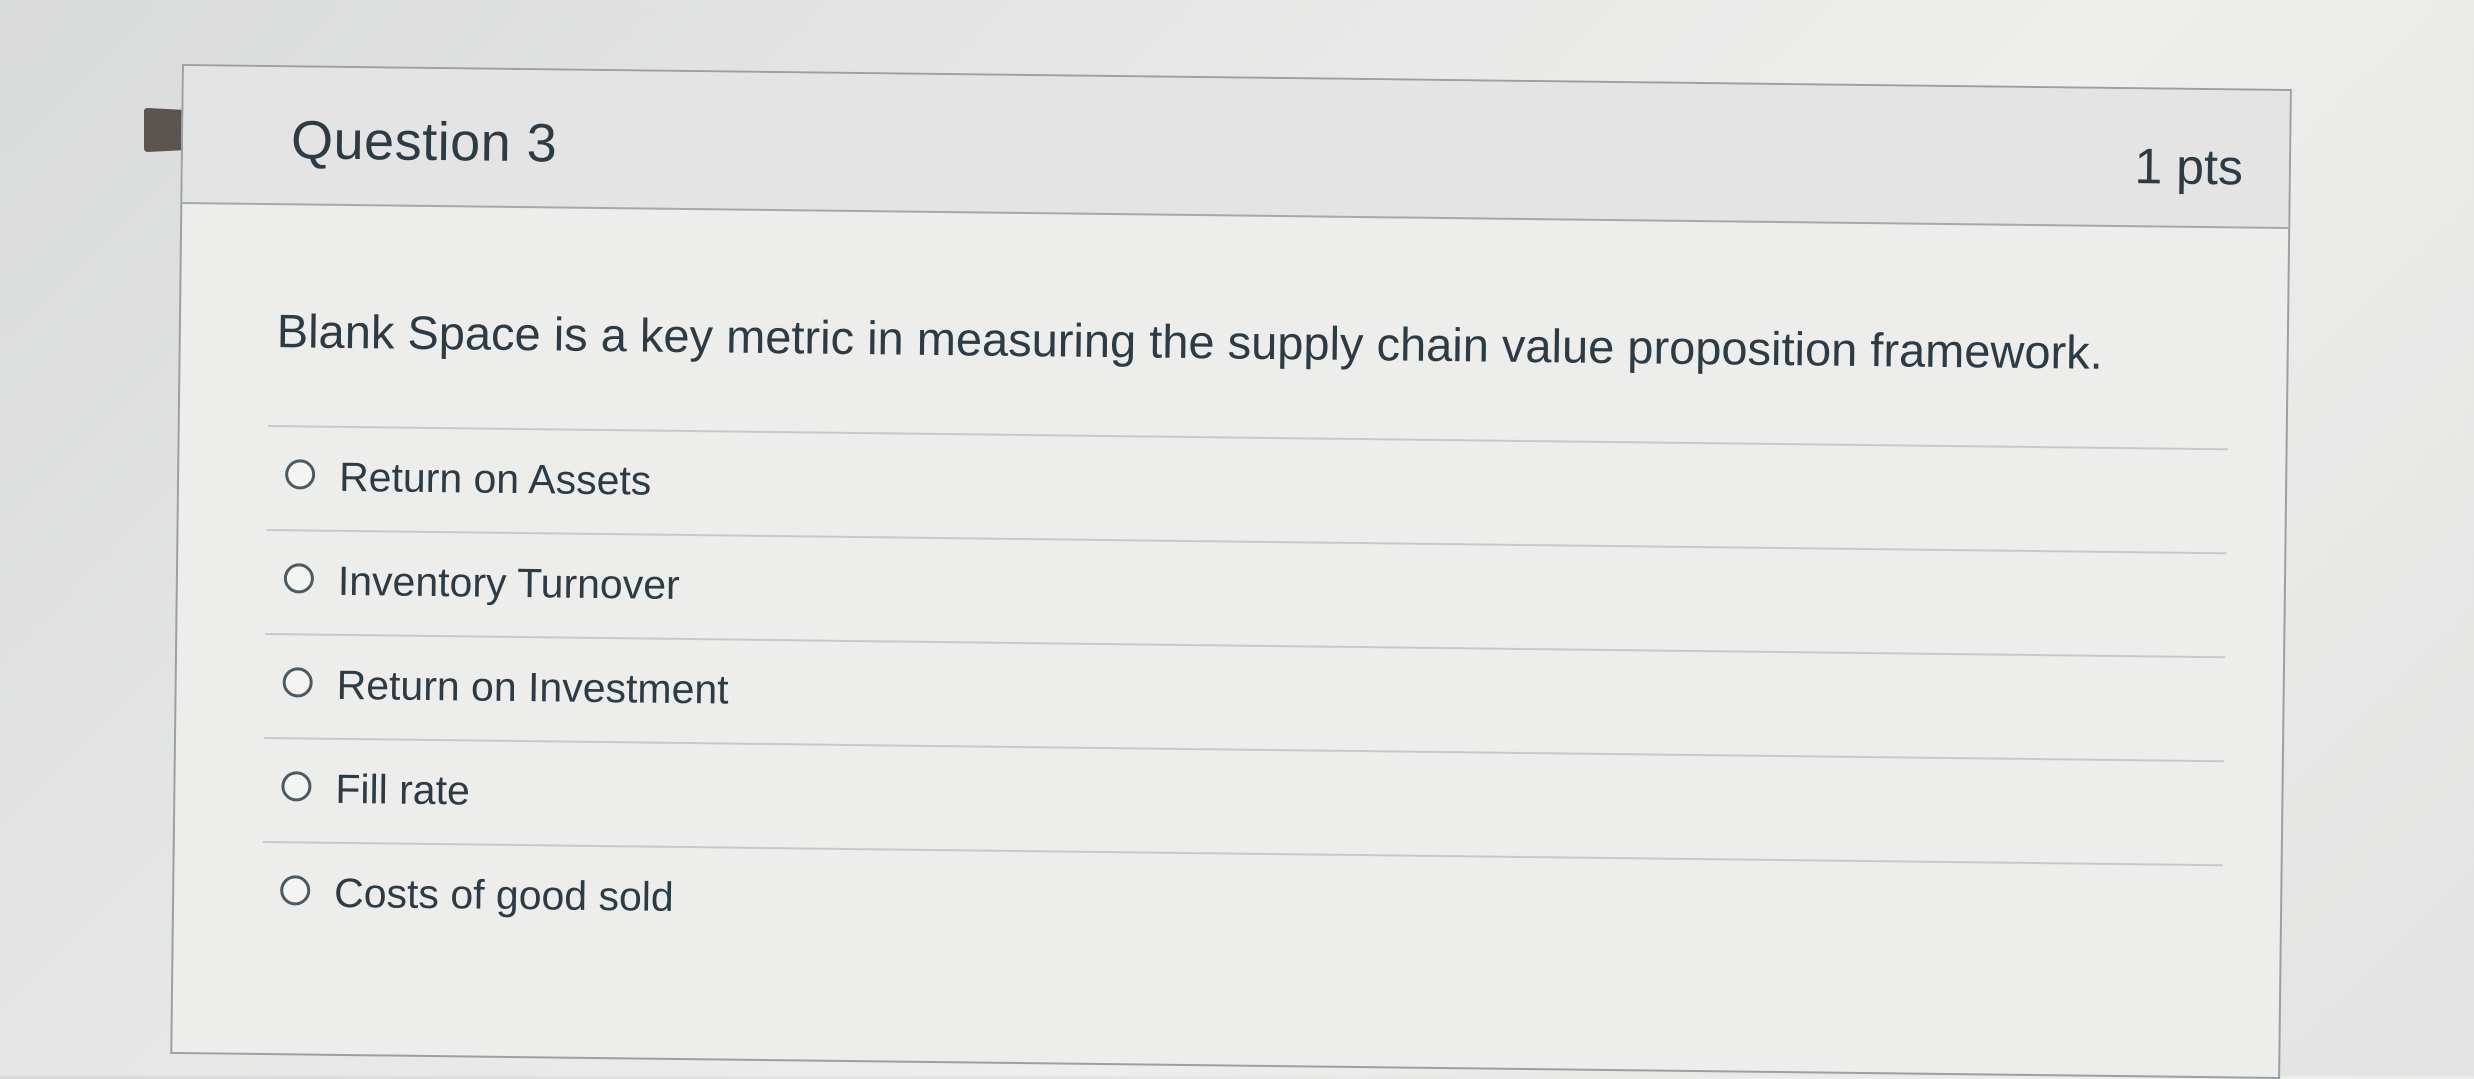 The height and width of the screenshot is (1079, 2474). I want to click on question-header: Question 3 1 pts, so click(1236, 148).